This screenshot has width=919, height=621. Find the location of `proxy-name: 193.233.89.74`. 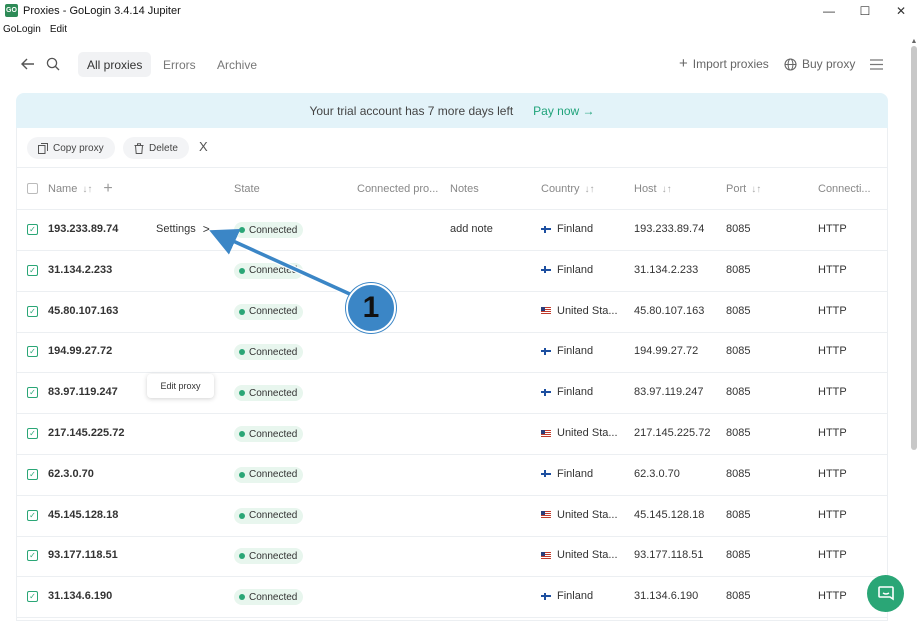

proxy-name: 193.233.89.74 is located at coordinates (83, 229).